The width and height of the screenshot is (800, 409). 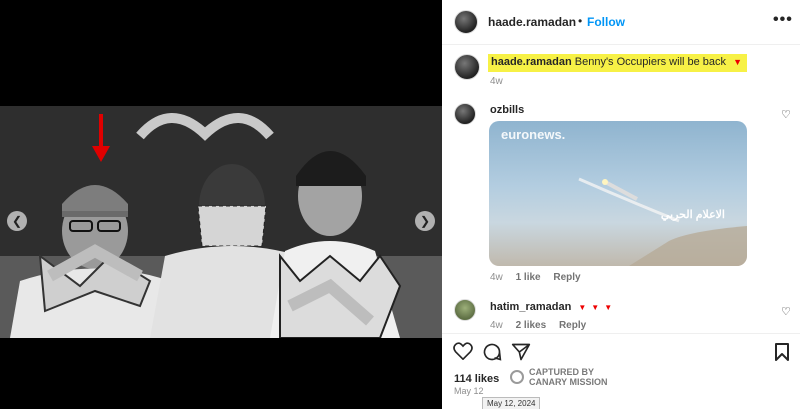 I want to click on action-bar, so click(x=621, y=351).